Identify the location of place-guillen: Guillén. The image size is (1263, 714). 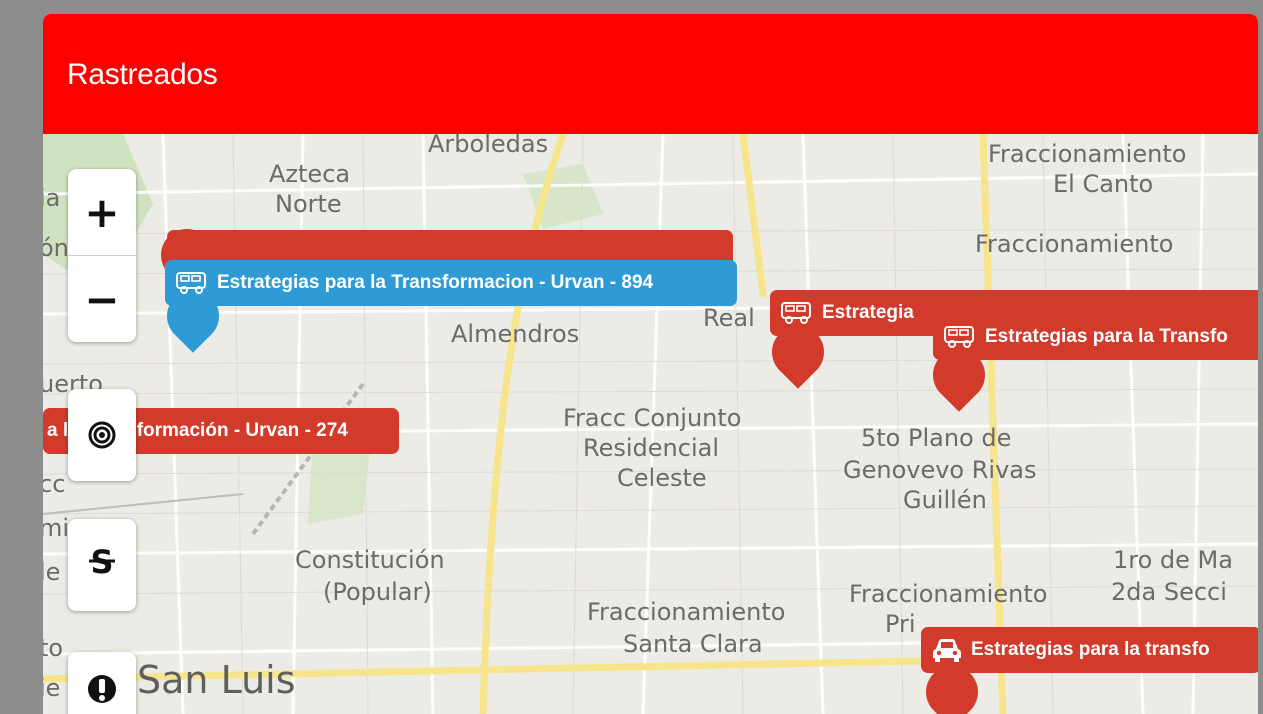
(945, 500).